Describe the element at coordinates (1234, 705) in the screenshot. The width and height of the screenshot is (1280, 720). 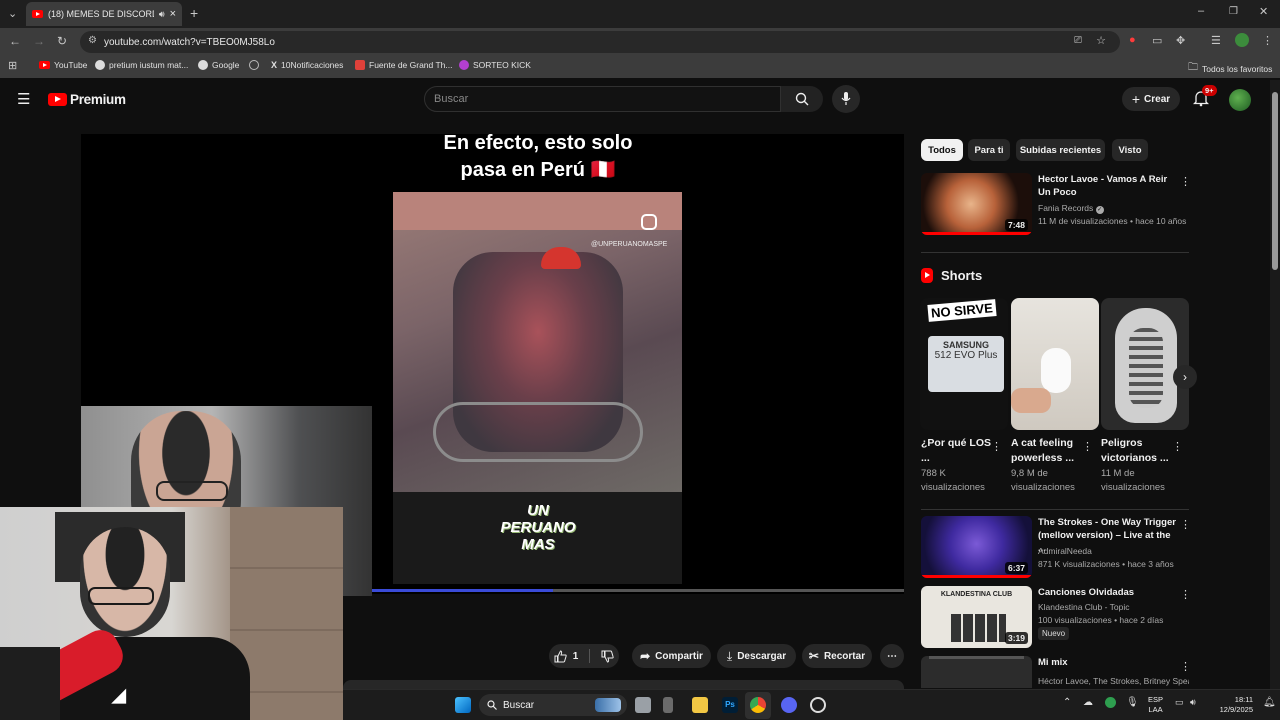
I see `clock: 18:11 12/9/2025` at that location.